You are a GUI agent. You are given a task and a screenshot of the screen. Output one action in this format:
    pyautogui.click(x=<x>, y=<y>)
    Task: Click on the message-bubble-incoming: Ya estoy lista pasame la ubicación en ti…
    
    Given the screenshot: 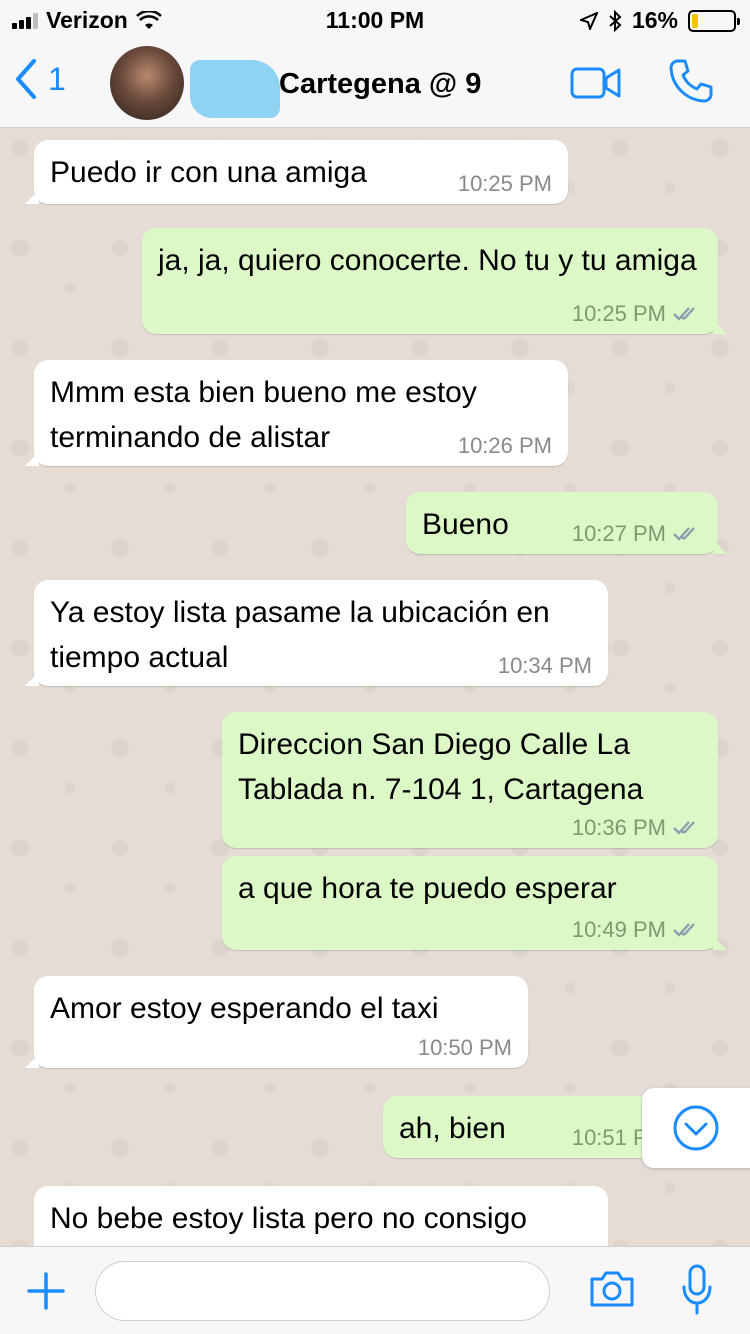 What is the action you would take?
    pyautogui.click(x=316, y=633)
    